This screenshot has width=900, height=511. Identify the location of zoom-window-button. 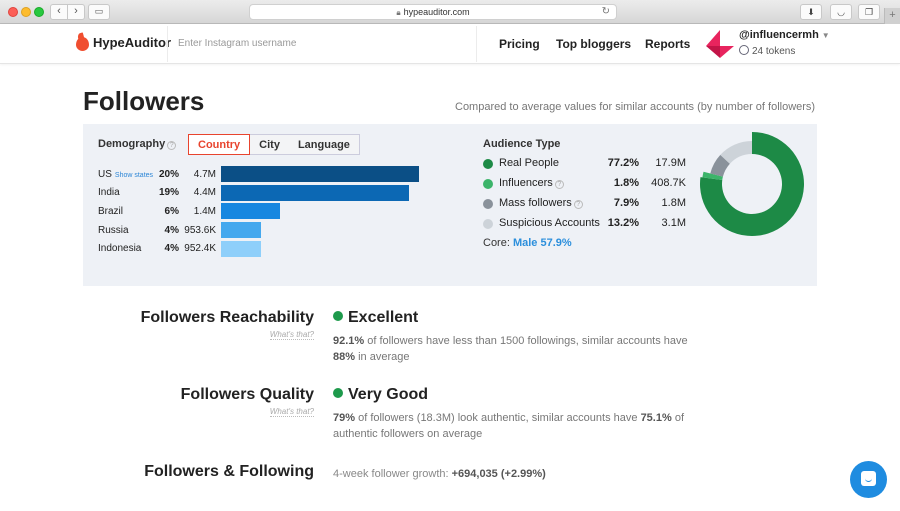
(39, 12).